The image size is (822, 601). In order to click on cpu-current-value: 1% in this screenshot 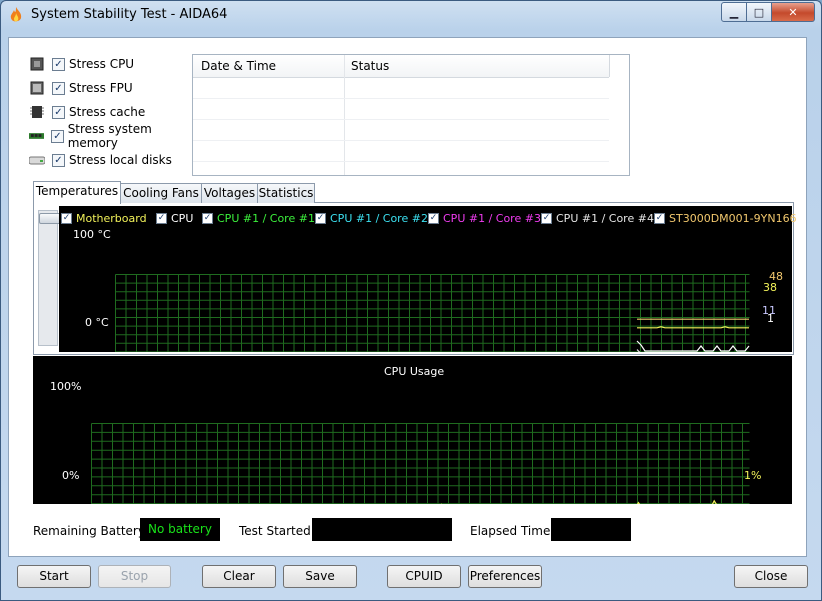, I will do `click(753, 475)`.